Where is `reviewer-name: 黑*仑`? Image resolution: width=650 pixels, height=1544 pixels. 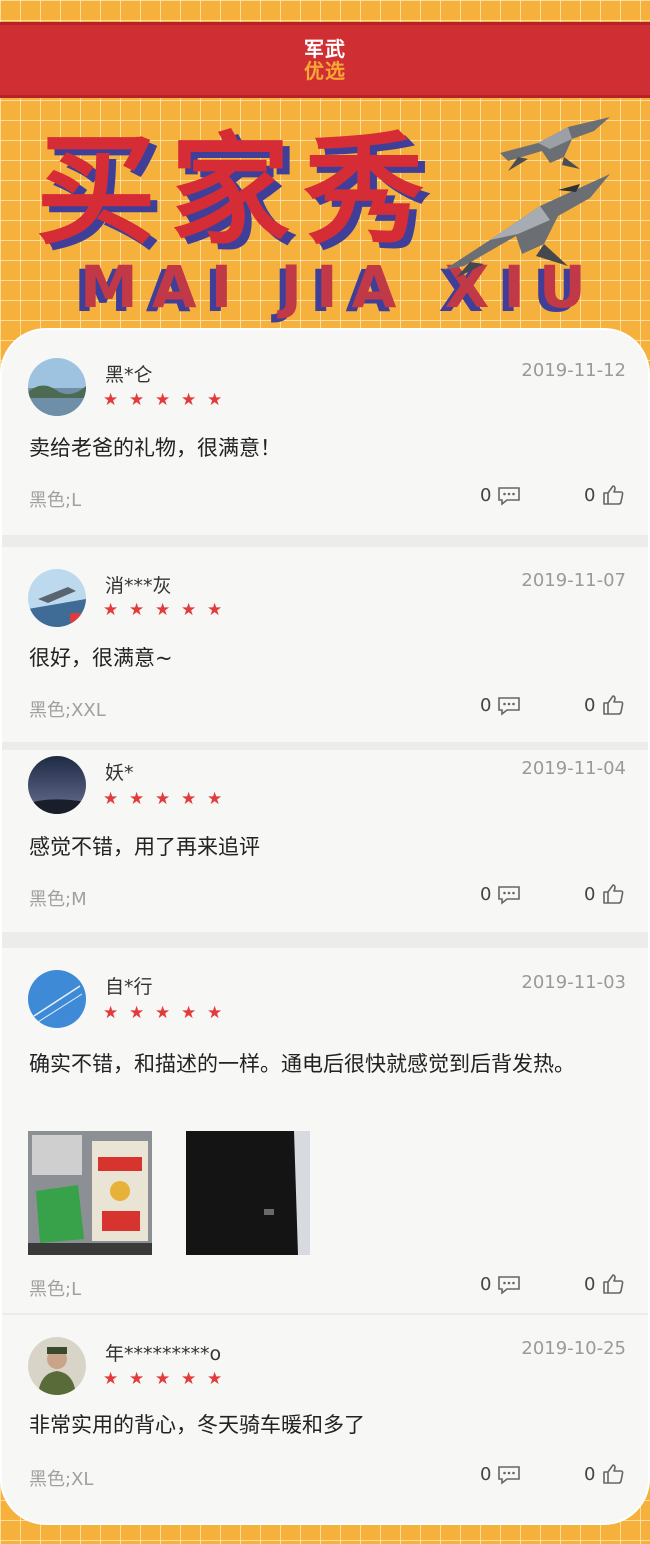 reviewer-name: 黑*仑 is located at coordinates (129, 375).